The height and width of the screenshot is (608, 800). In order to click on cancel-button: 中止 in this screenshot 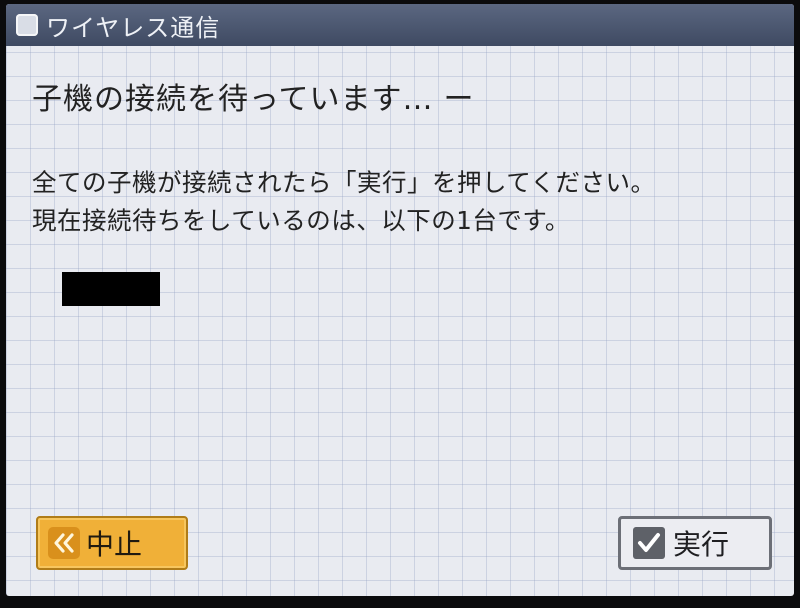, I will do `click(112, 543)`.